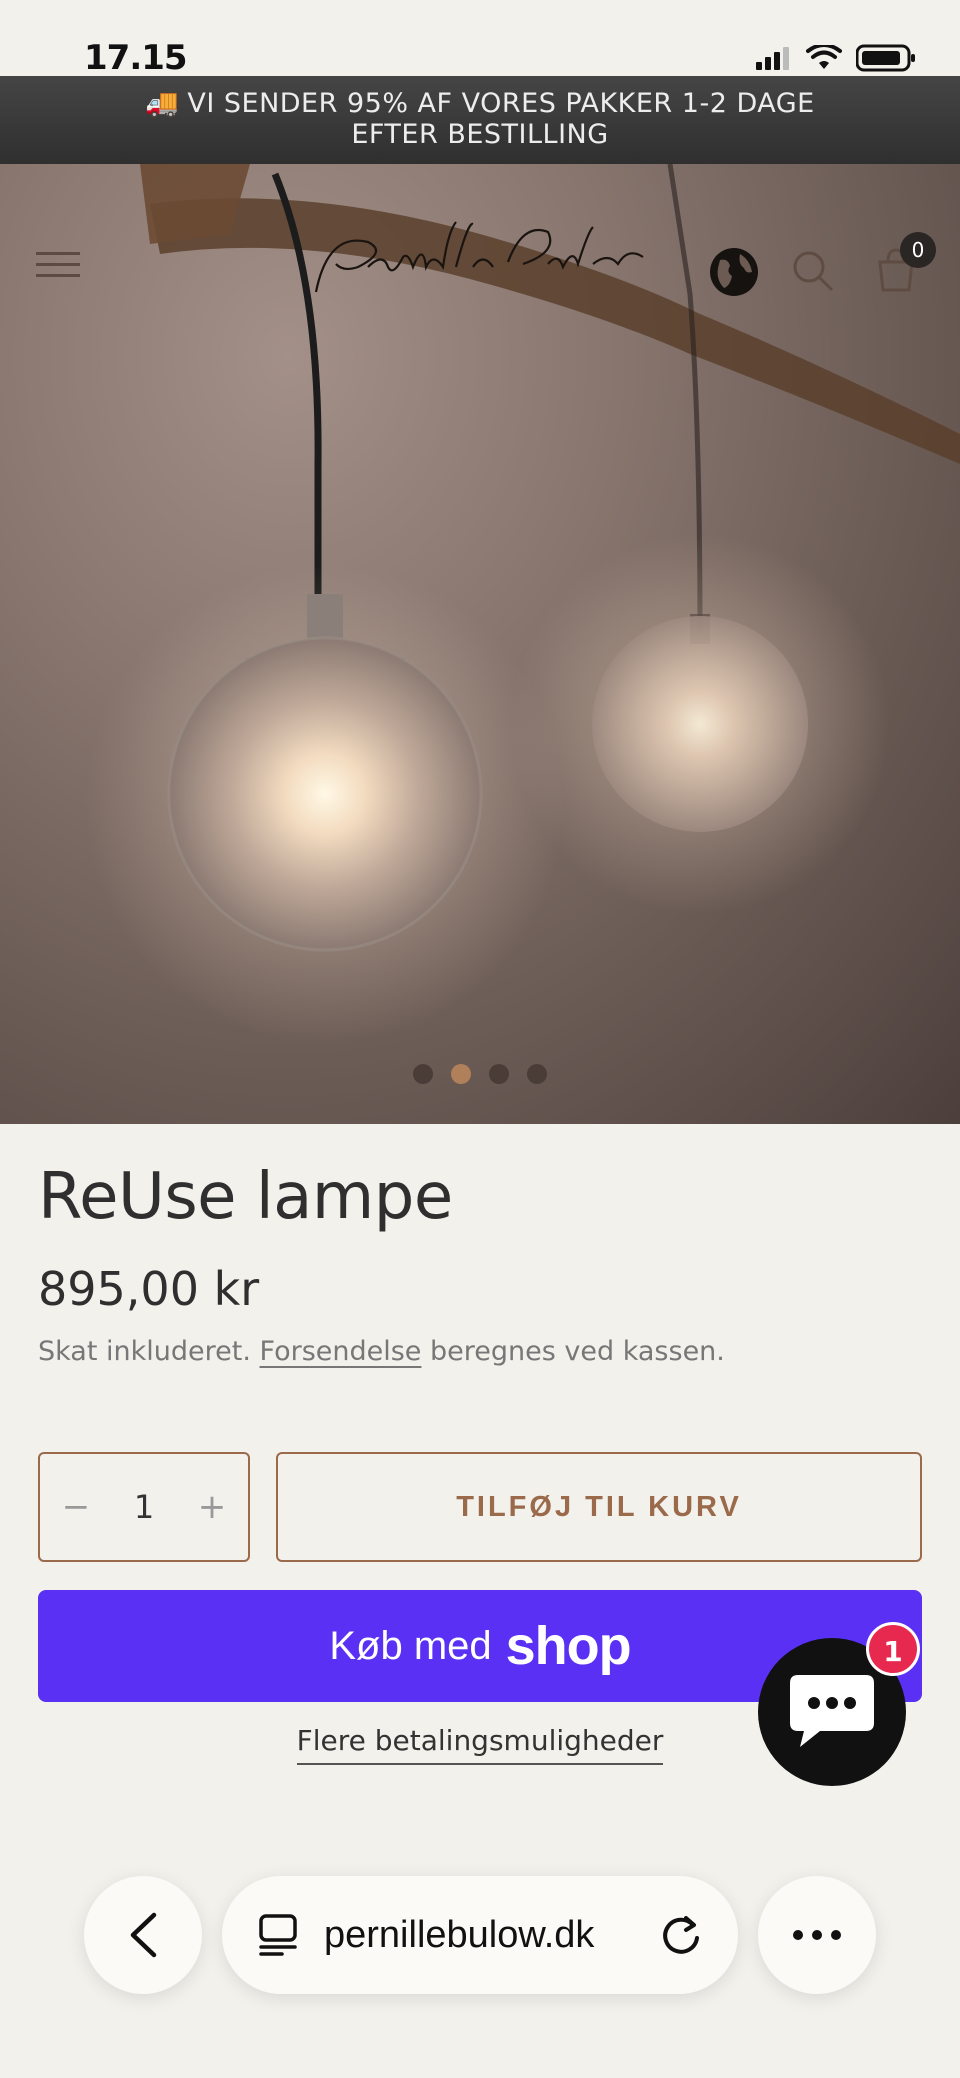  I want to click on browser-more-button, so click(817, 1935).